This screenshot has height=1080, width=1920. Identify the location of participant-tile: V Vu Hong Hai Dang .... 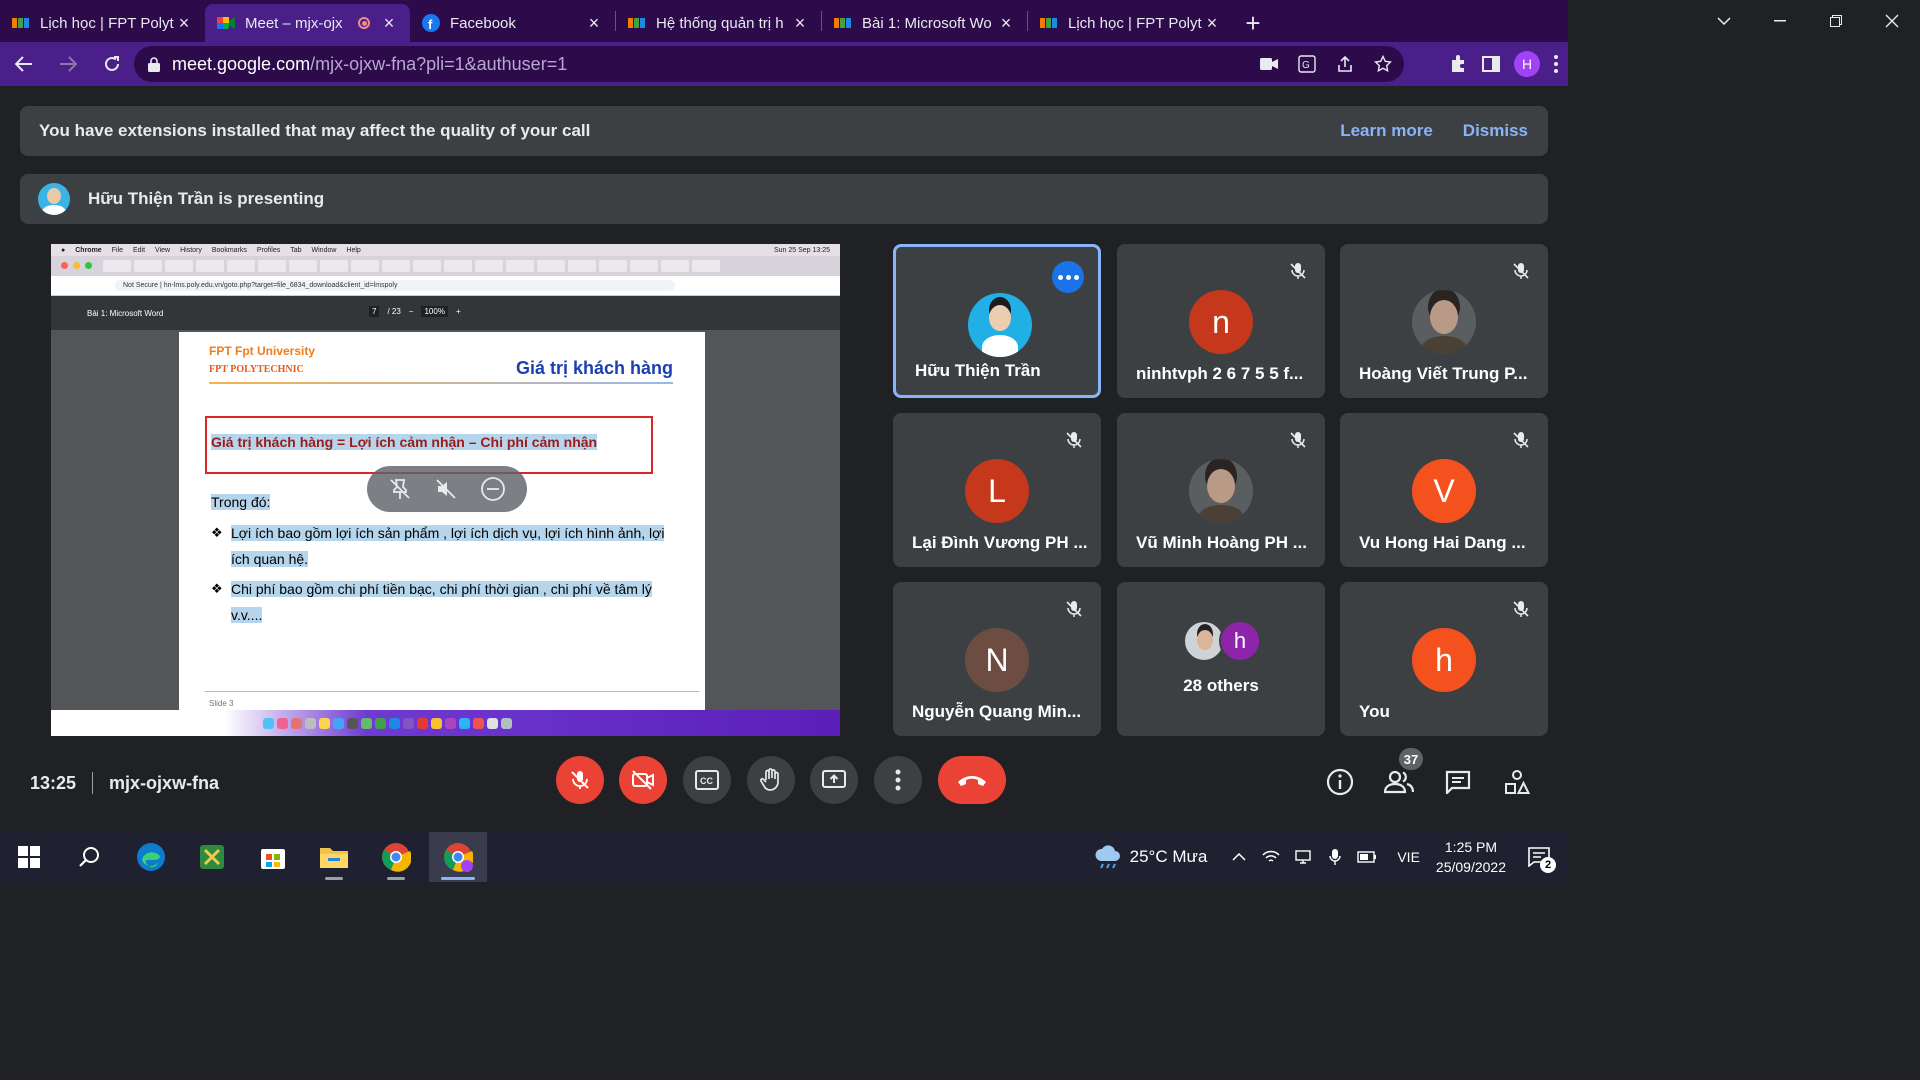
(1444, 490).